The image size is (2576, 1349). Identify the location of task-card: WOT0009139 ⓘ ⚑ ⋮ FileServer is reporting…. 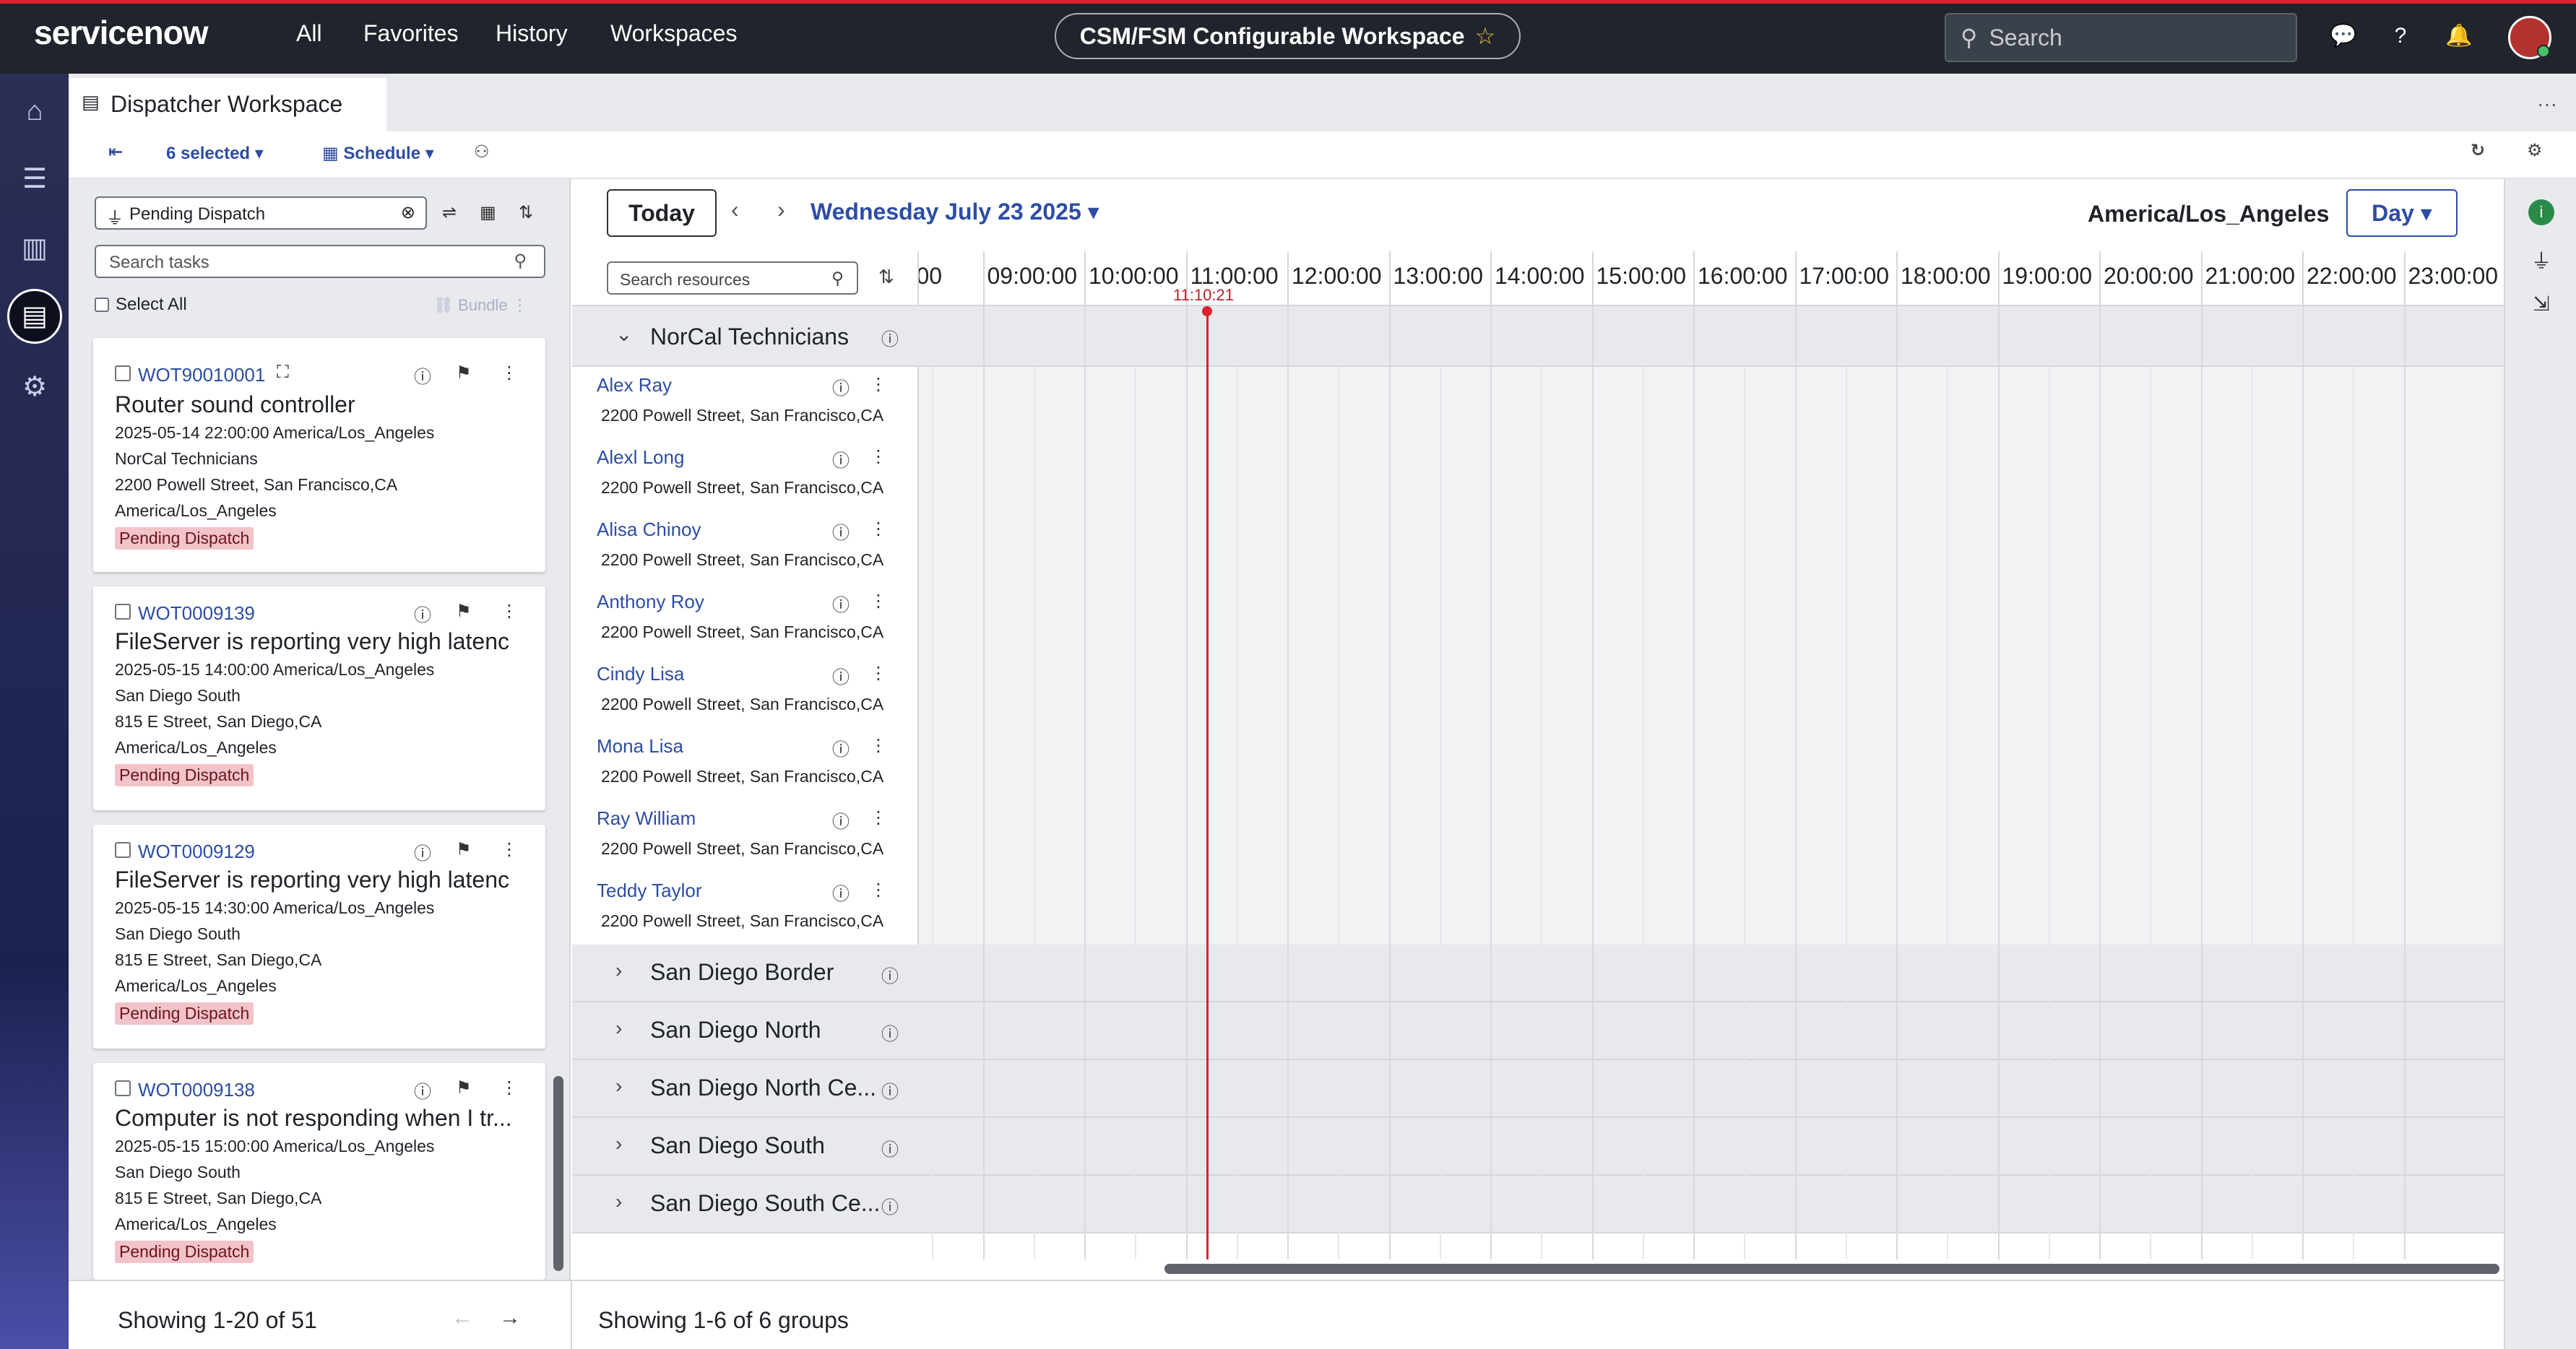
(319, 698).